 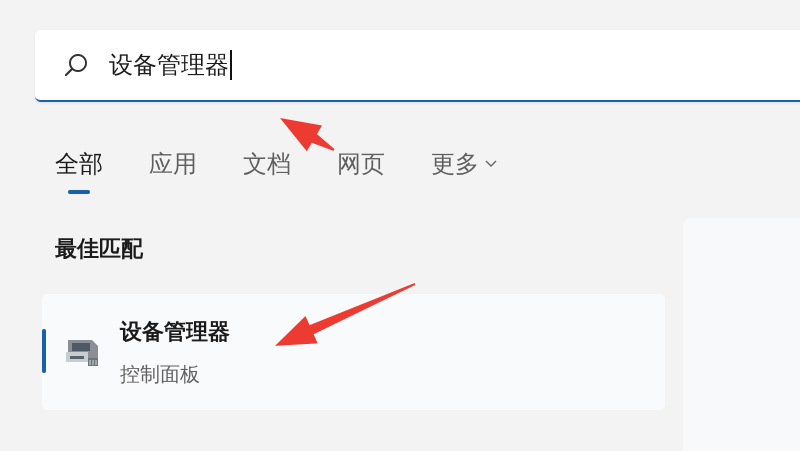 I want to click on chevron-down-icon, so click(x=491, y=164).